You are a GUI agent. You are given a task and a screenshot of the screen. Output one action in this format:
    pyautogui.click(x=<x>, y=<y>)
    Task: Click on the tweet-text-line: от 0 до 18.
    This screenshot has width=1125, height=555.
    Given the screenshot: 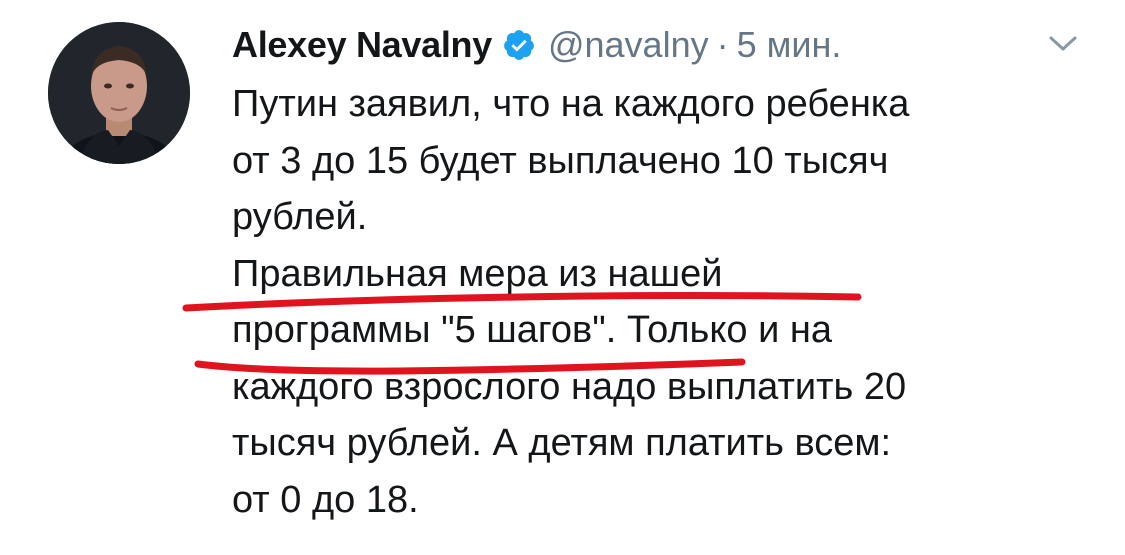 What is the action you would take?
    pyautogui.click(x=325, y=499)
    